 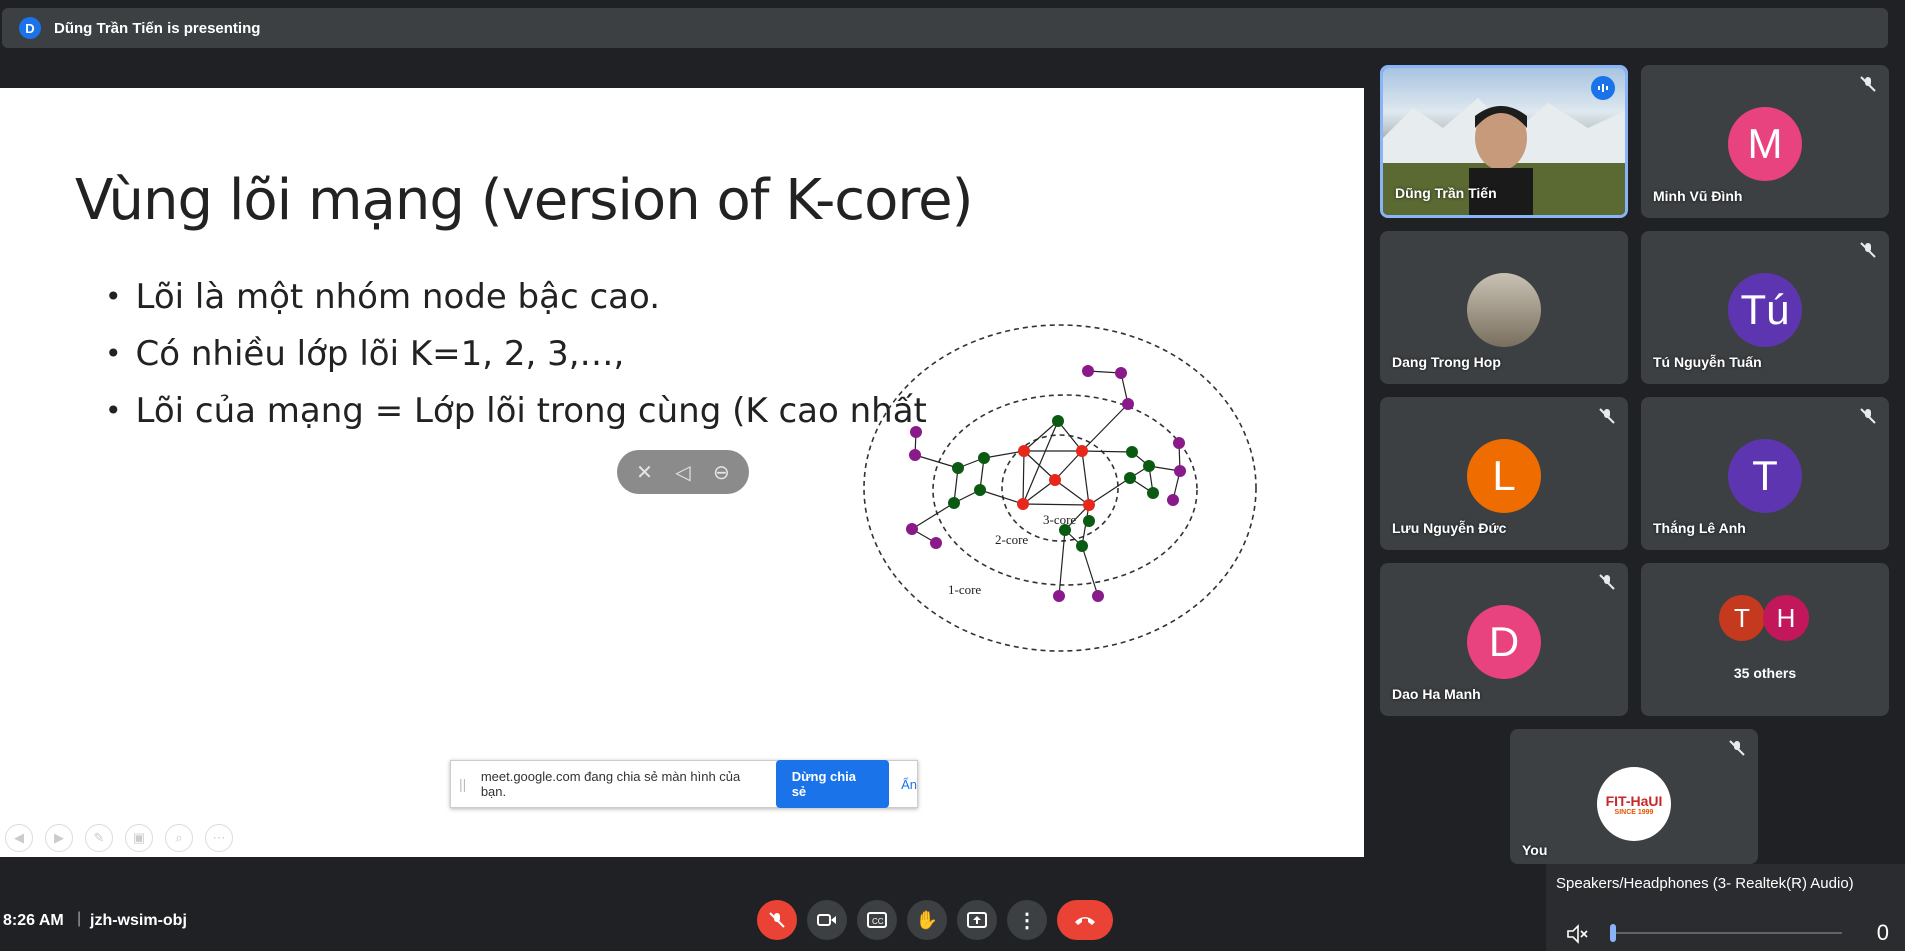 I want to click on avatar: Tú, so click(x=1765, y=310).